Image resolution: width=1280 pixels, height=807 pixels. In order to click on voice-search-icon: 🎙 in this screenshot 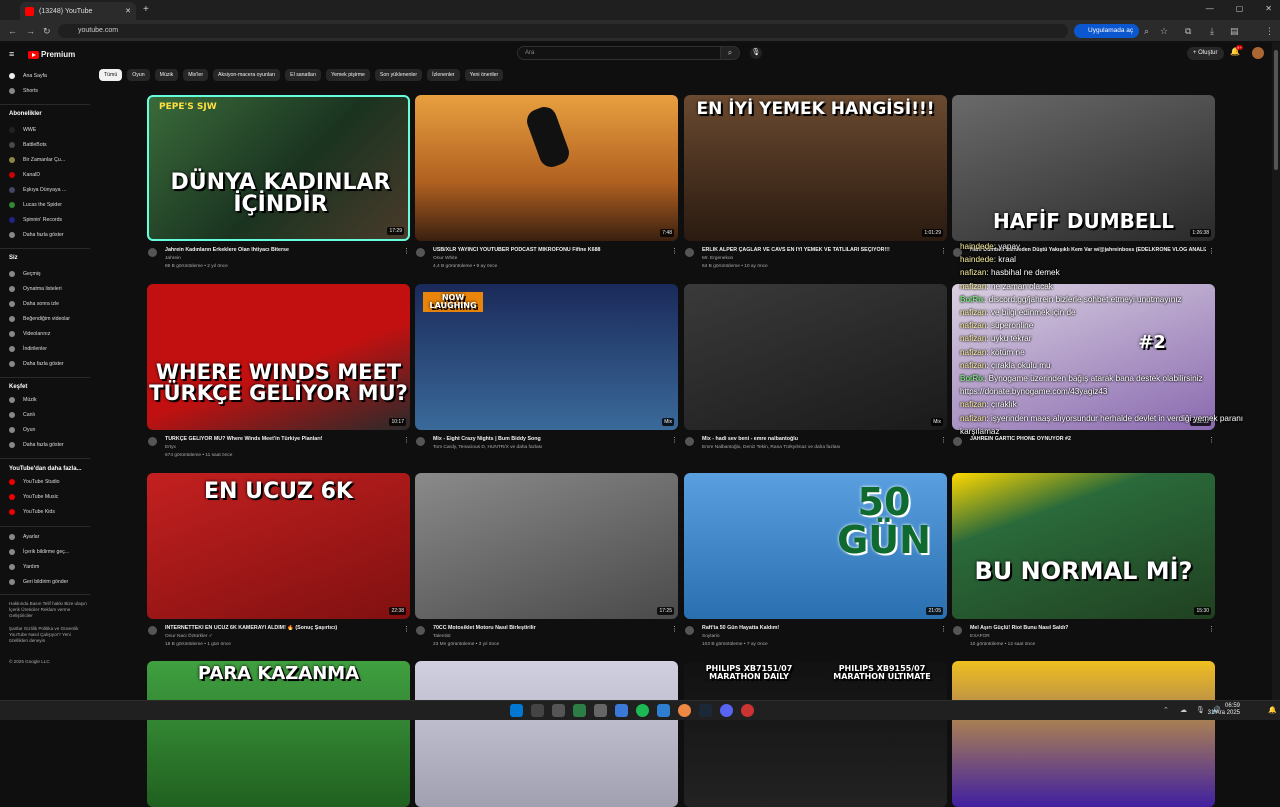, I will do `click(756, 53)`.